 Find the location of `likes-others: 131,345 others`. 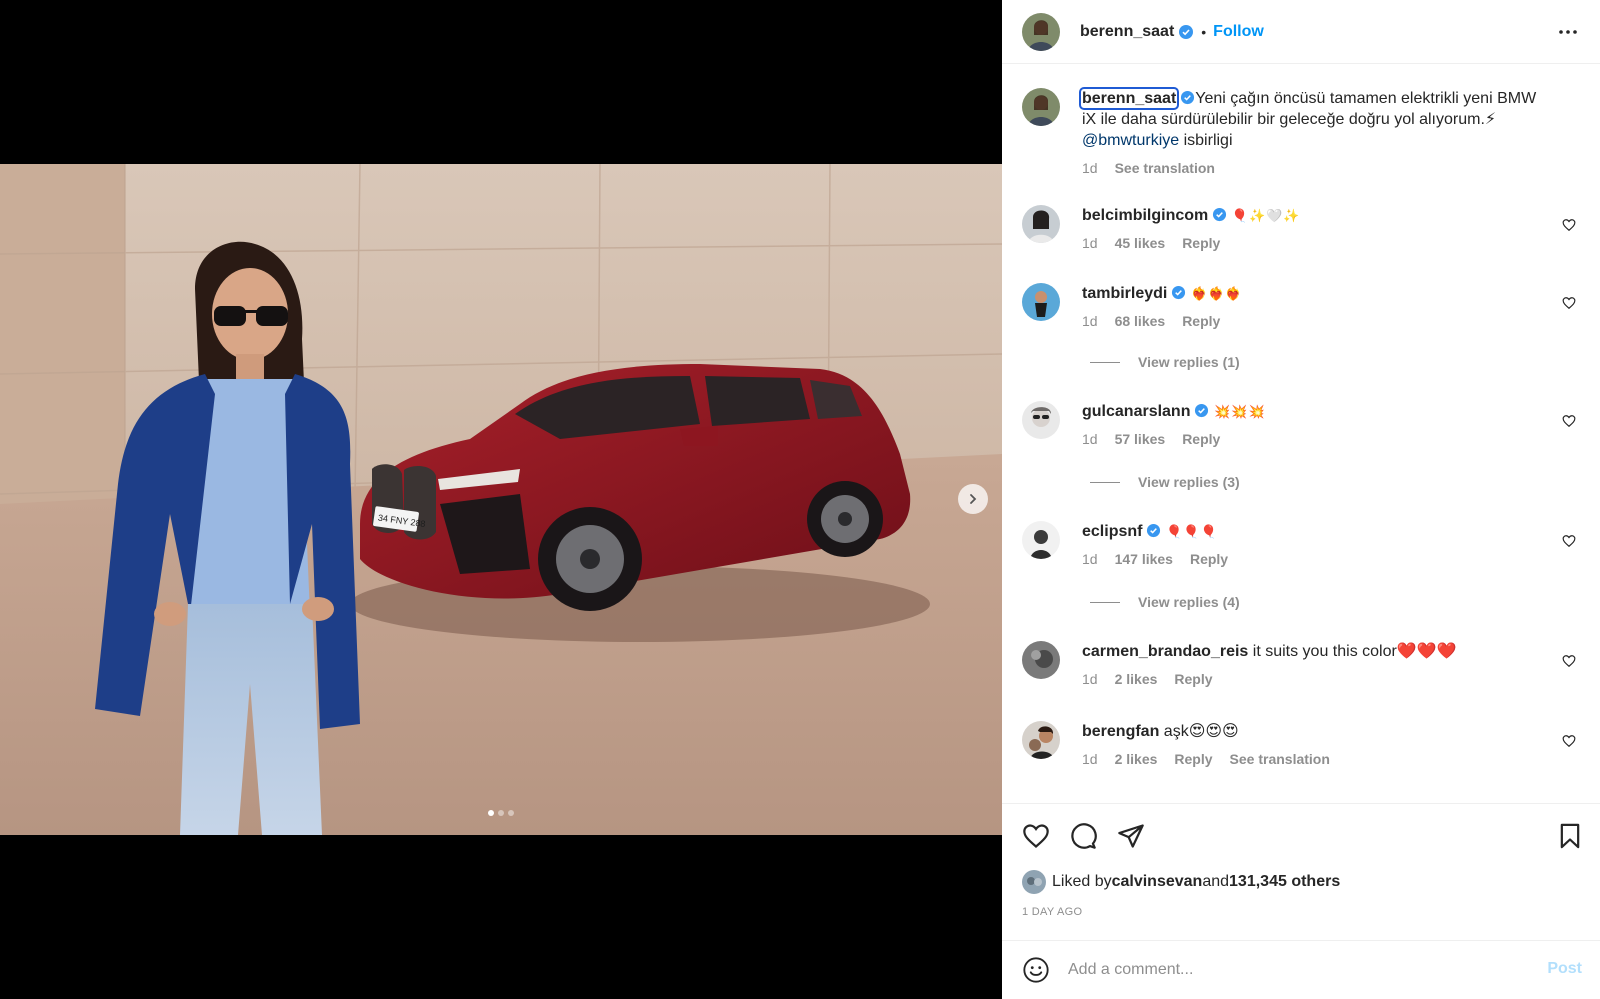

likes-others: 131,345 others is located at coordinates (1284, 882).